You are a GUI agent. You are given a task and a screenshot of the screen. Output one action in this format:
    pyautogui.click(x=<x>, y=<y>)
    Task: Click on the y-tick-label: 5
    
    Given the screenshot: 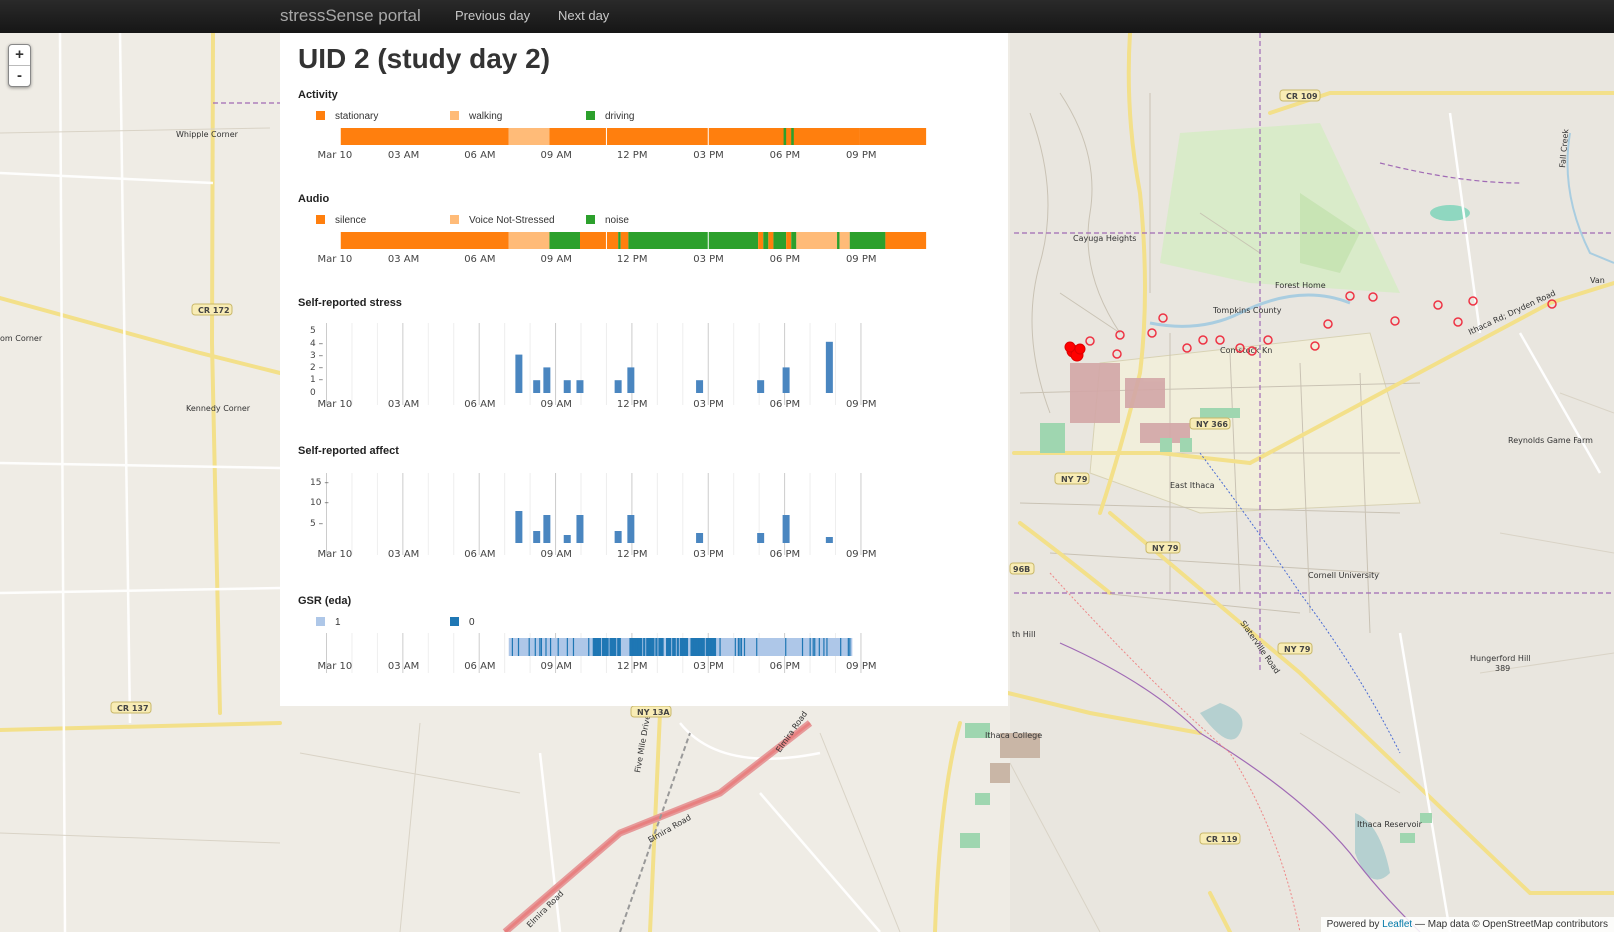 What is the action you would take?
    pyautogui.click(x=313, y=331)
    